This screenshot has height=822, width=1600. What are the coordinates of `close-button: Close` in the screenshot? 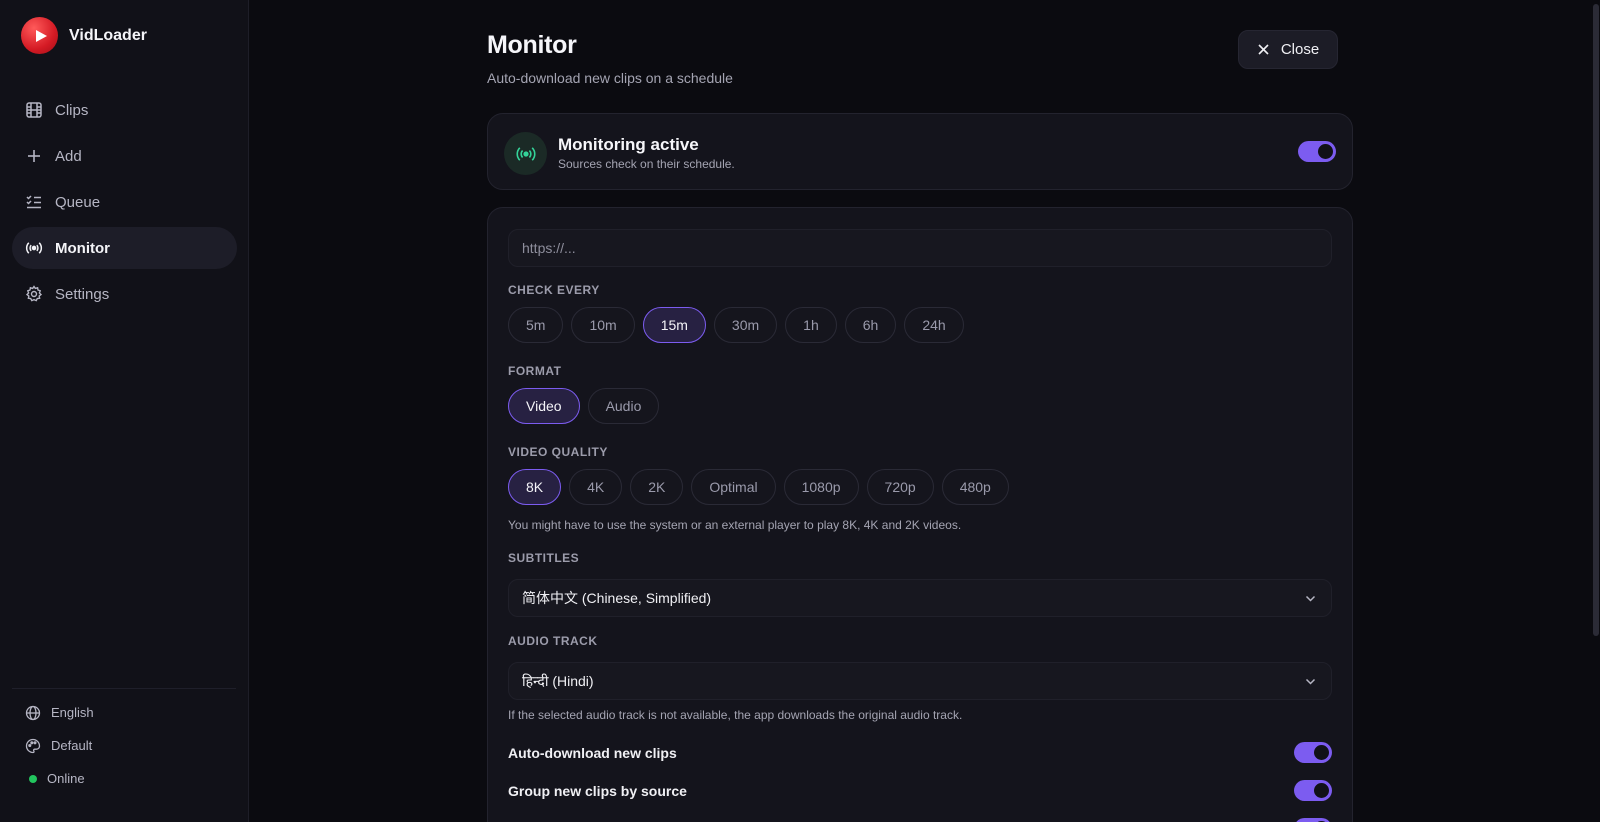 It's located at (1288, 49).